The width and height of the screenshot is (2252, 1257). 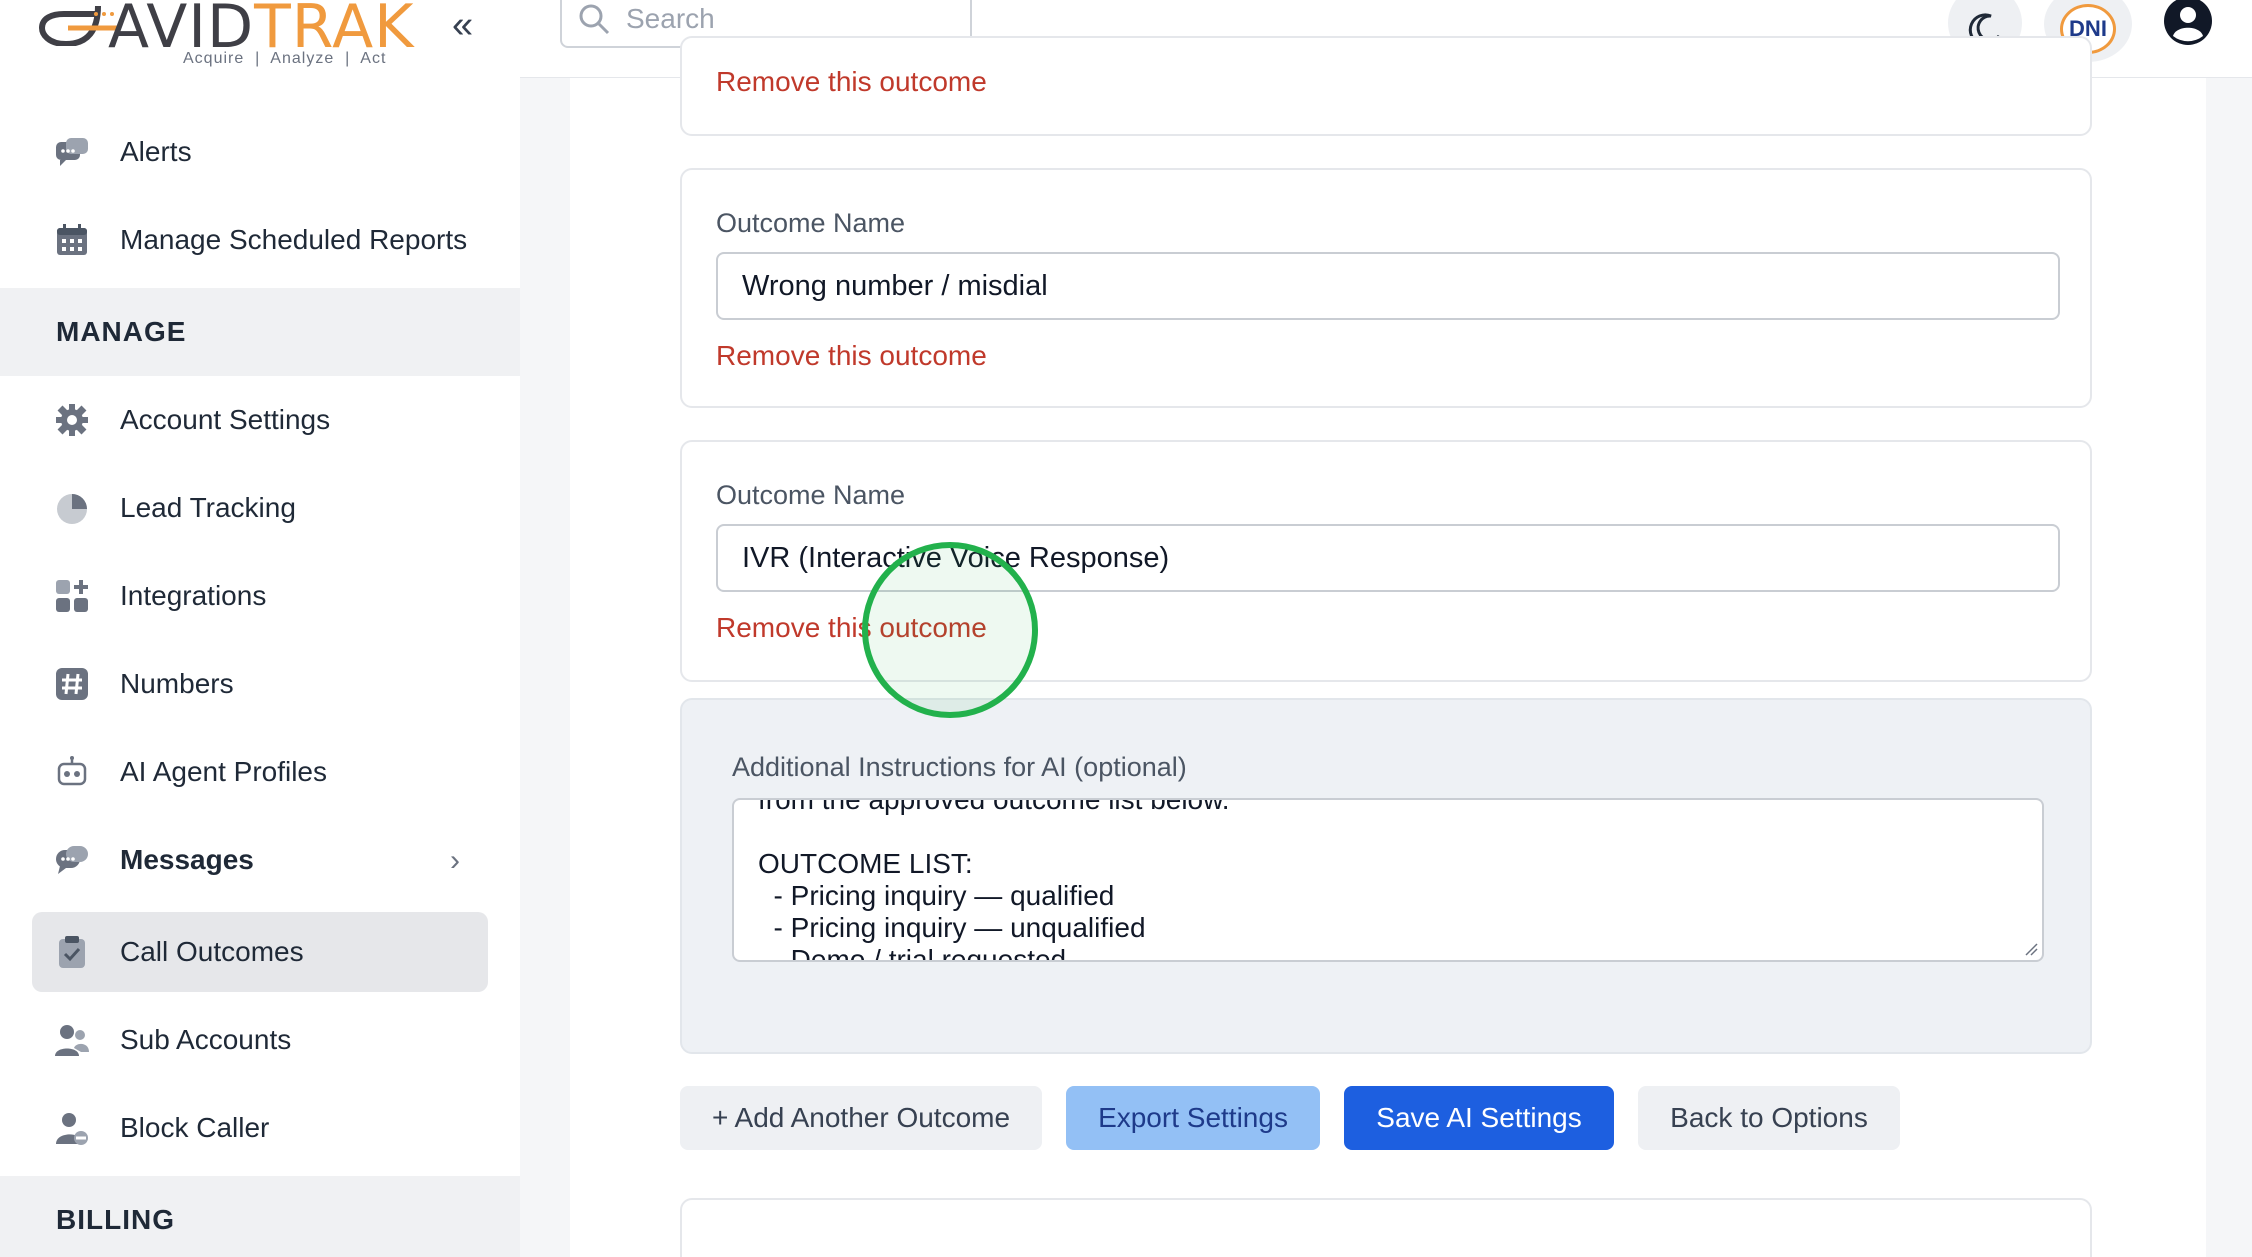 I want to click on sidebar-item-account-settings: Account Settings, so click(x=260, y=420).